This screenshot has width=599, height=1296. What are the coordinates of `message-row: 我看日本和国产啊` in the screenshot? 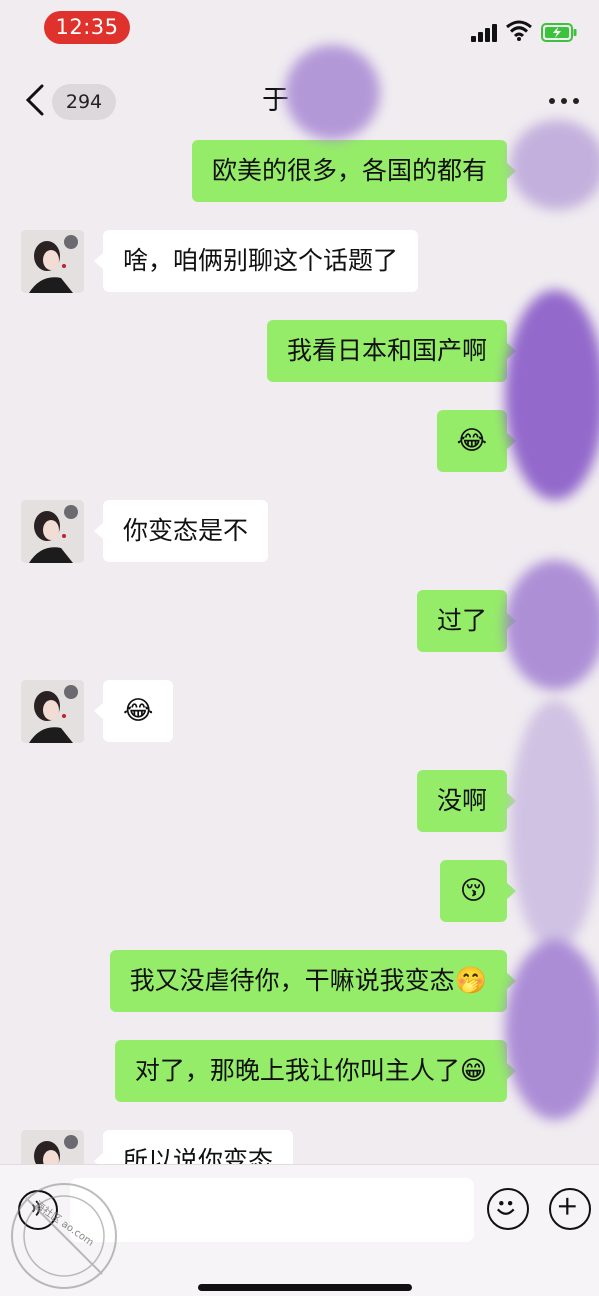 It's located at (299, 351).